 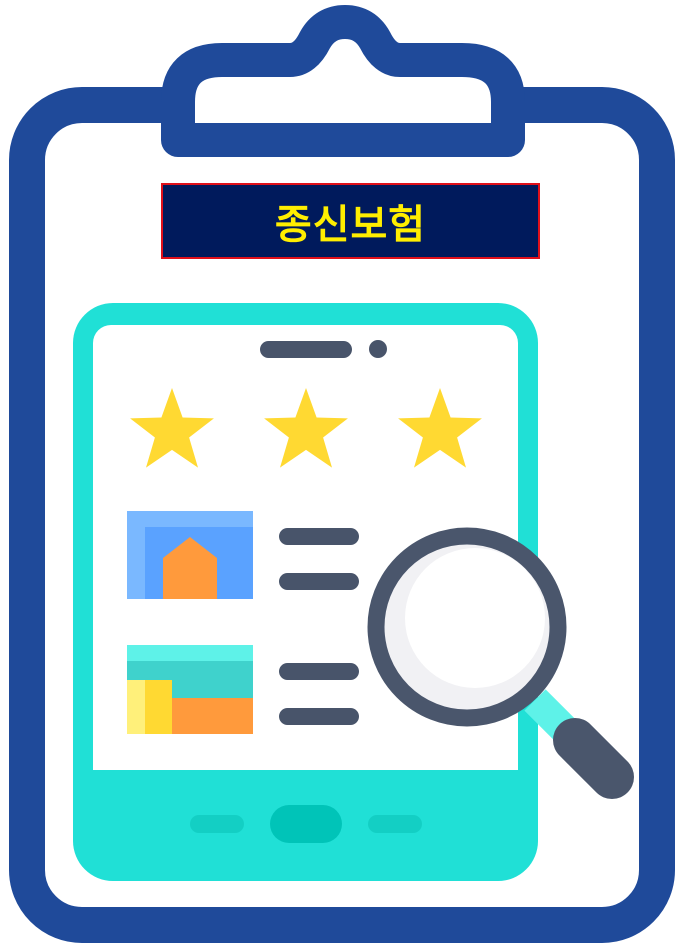 I want to click on home-button-shape, so click(x=306, y=824).